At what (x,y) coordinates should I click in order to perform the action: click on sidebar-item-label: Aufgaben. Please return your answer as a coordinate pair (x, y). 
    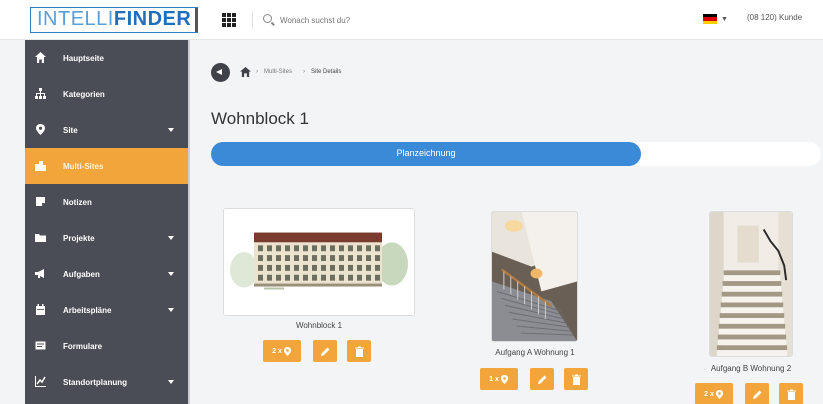
    Looking at the image, I should click on (81, 274).